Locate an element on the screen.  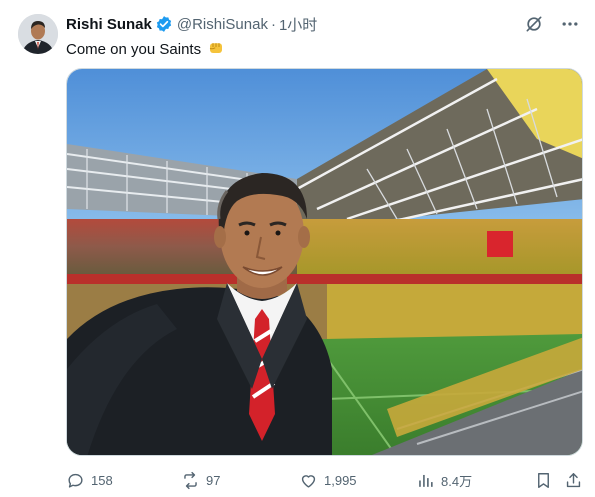
views-icon is located at coordinates (426, 480).